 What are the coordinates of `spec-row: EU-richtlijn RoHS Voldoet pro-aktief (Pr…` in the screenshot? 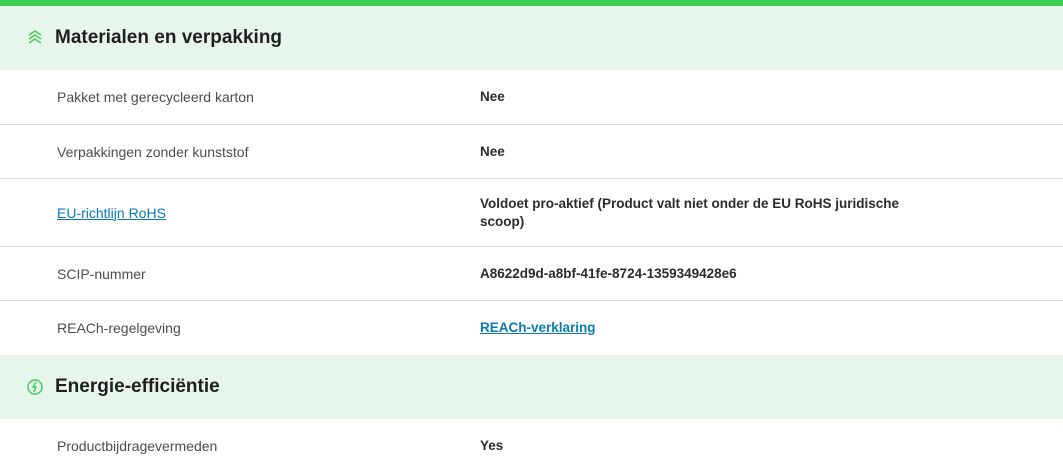 It's located at (531, 213).